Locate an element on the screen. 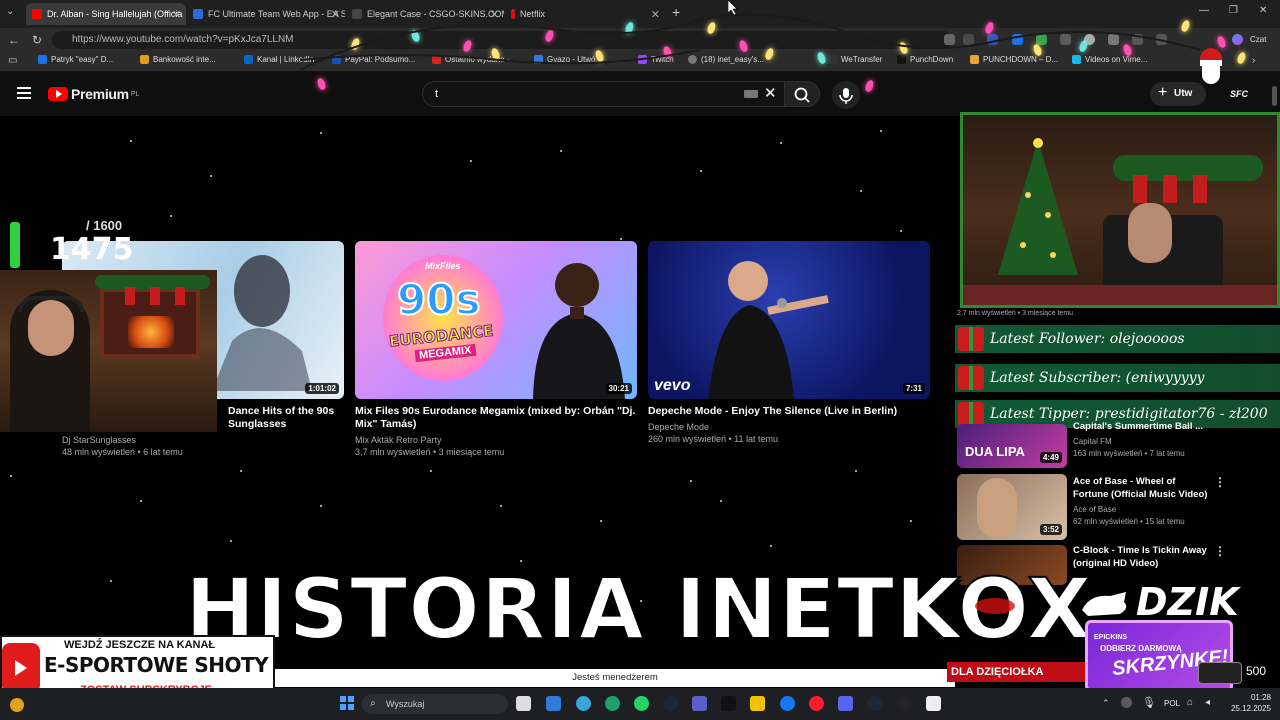  goal-total-label: / 1600 is located at coordinates (104, 225).